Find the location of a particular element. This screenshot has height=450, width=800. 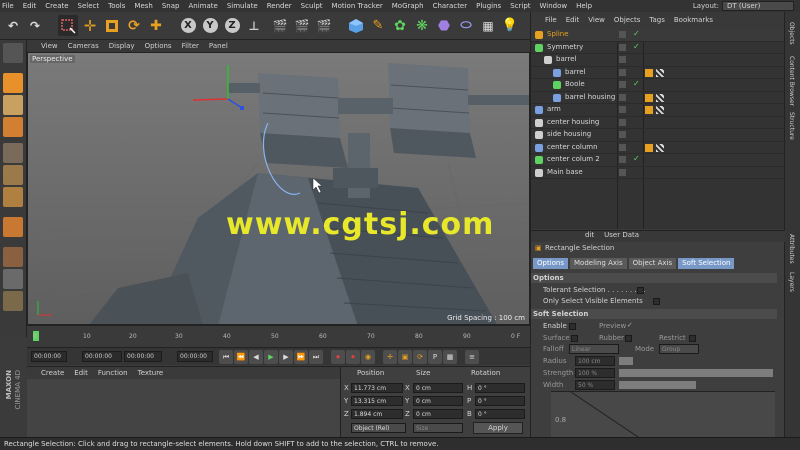

om-menu-bookmarks: Bookmarks is located at coordinates (693, 22).